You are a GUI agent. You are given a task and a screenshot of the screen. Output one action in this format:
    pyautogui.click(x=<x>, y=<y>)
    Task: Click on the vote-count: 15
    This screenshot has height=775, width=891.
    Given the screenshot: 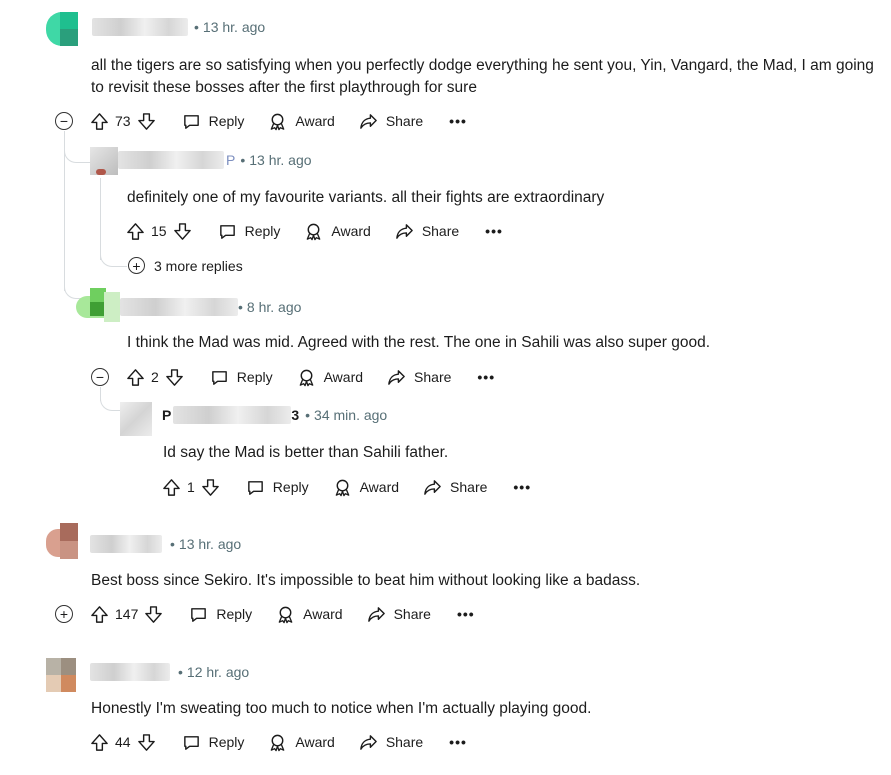 What is the action you would take?
    pyautogui.click(x=159, y=231)
    